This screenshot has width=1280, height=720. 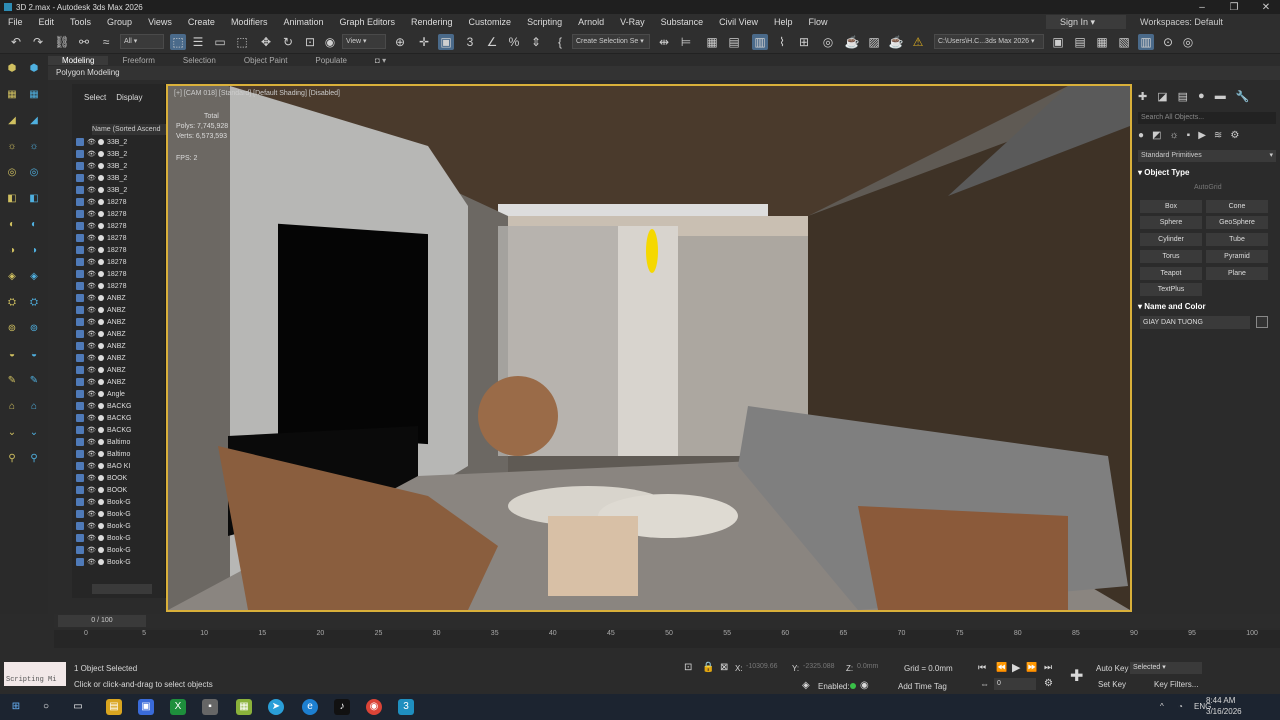 I want to click on name-and-color-rollout: ▾ Name and Color, so click(x=1207, y=306).